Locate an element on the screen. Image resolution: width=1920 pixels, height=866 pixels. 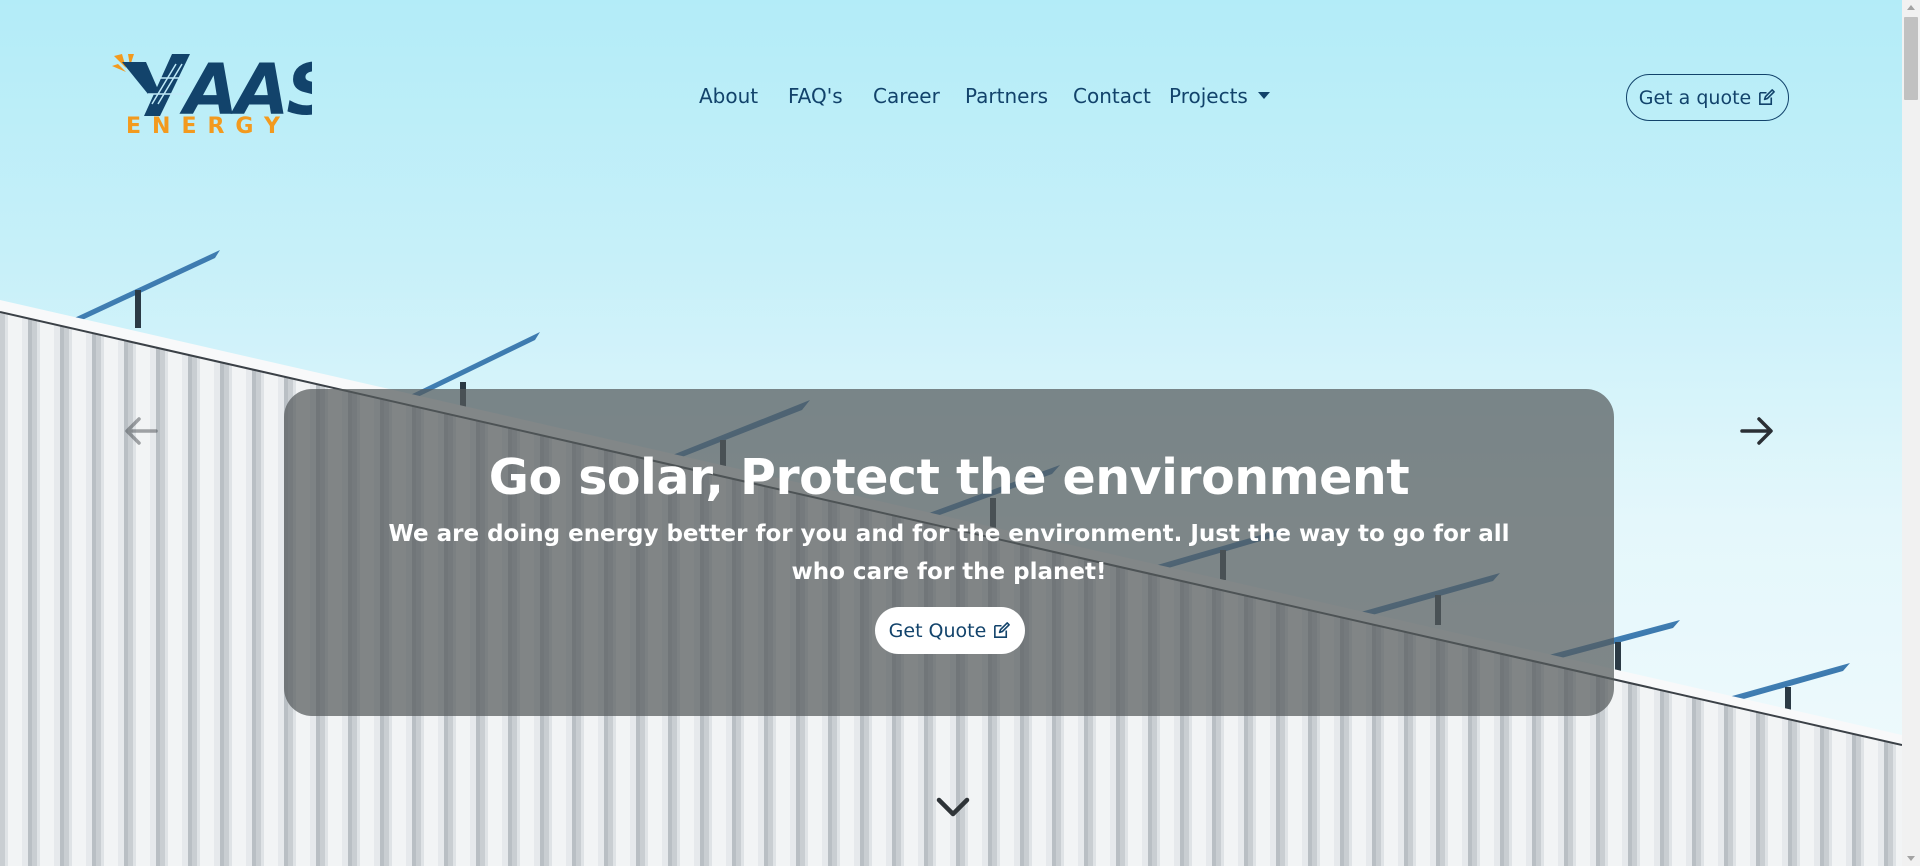
nav-projects-dropdown: Projects is located at coordinates (1219, 96).